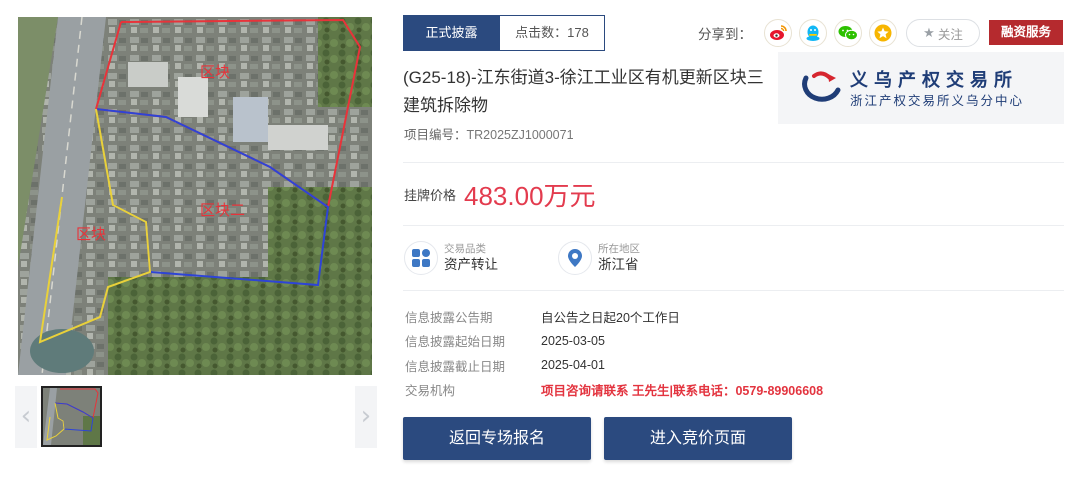 The image size is (1080, 479). Describe the element at coordinates (520, 135) in the screenshot. I see `project-code-value: TR2025ZJ1000071` at that location.